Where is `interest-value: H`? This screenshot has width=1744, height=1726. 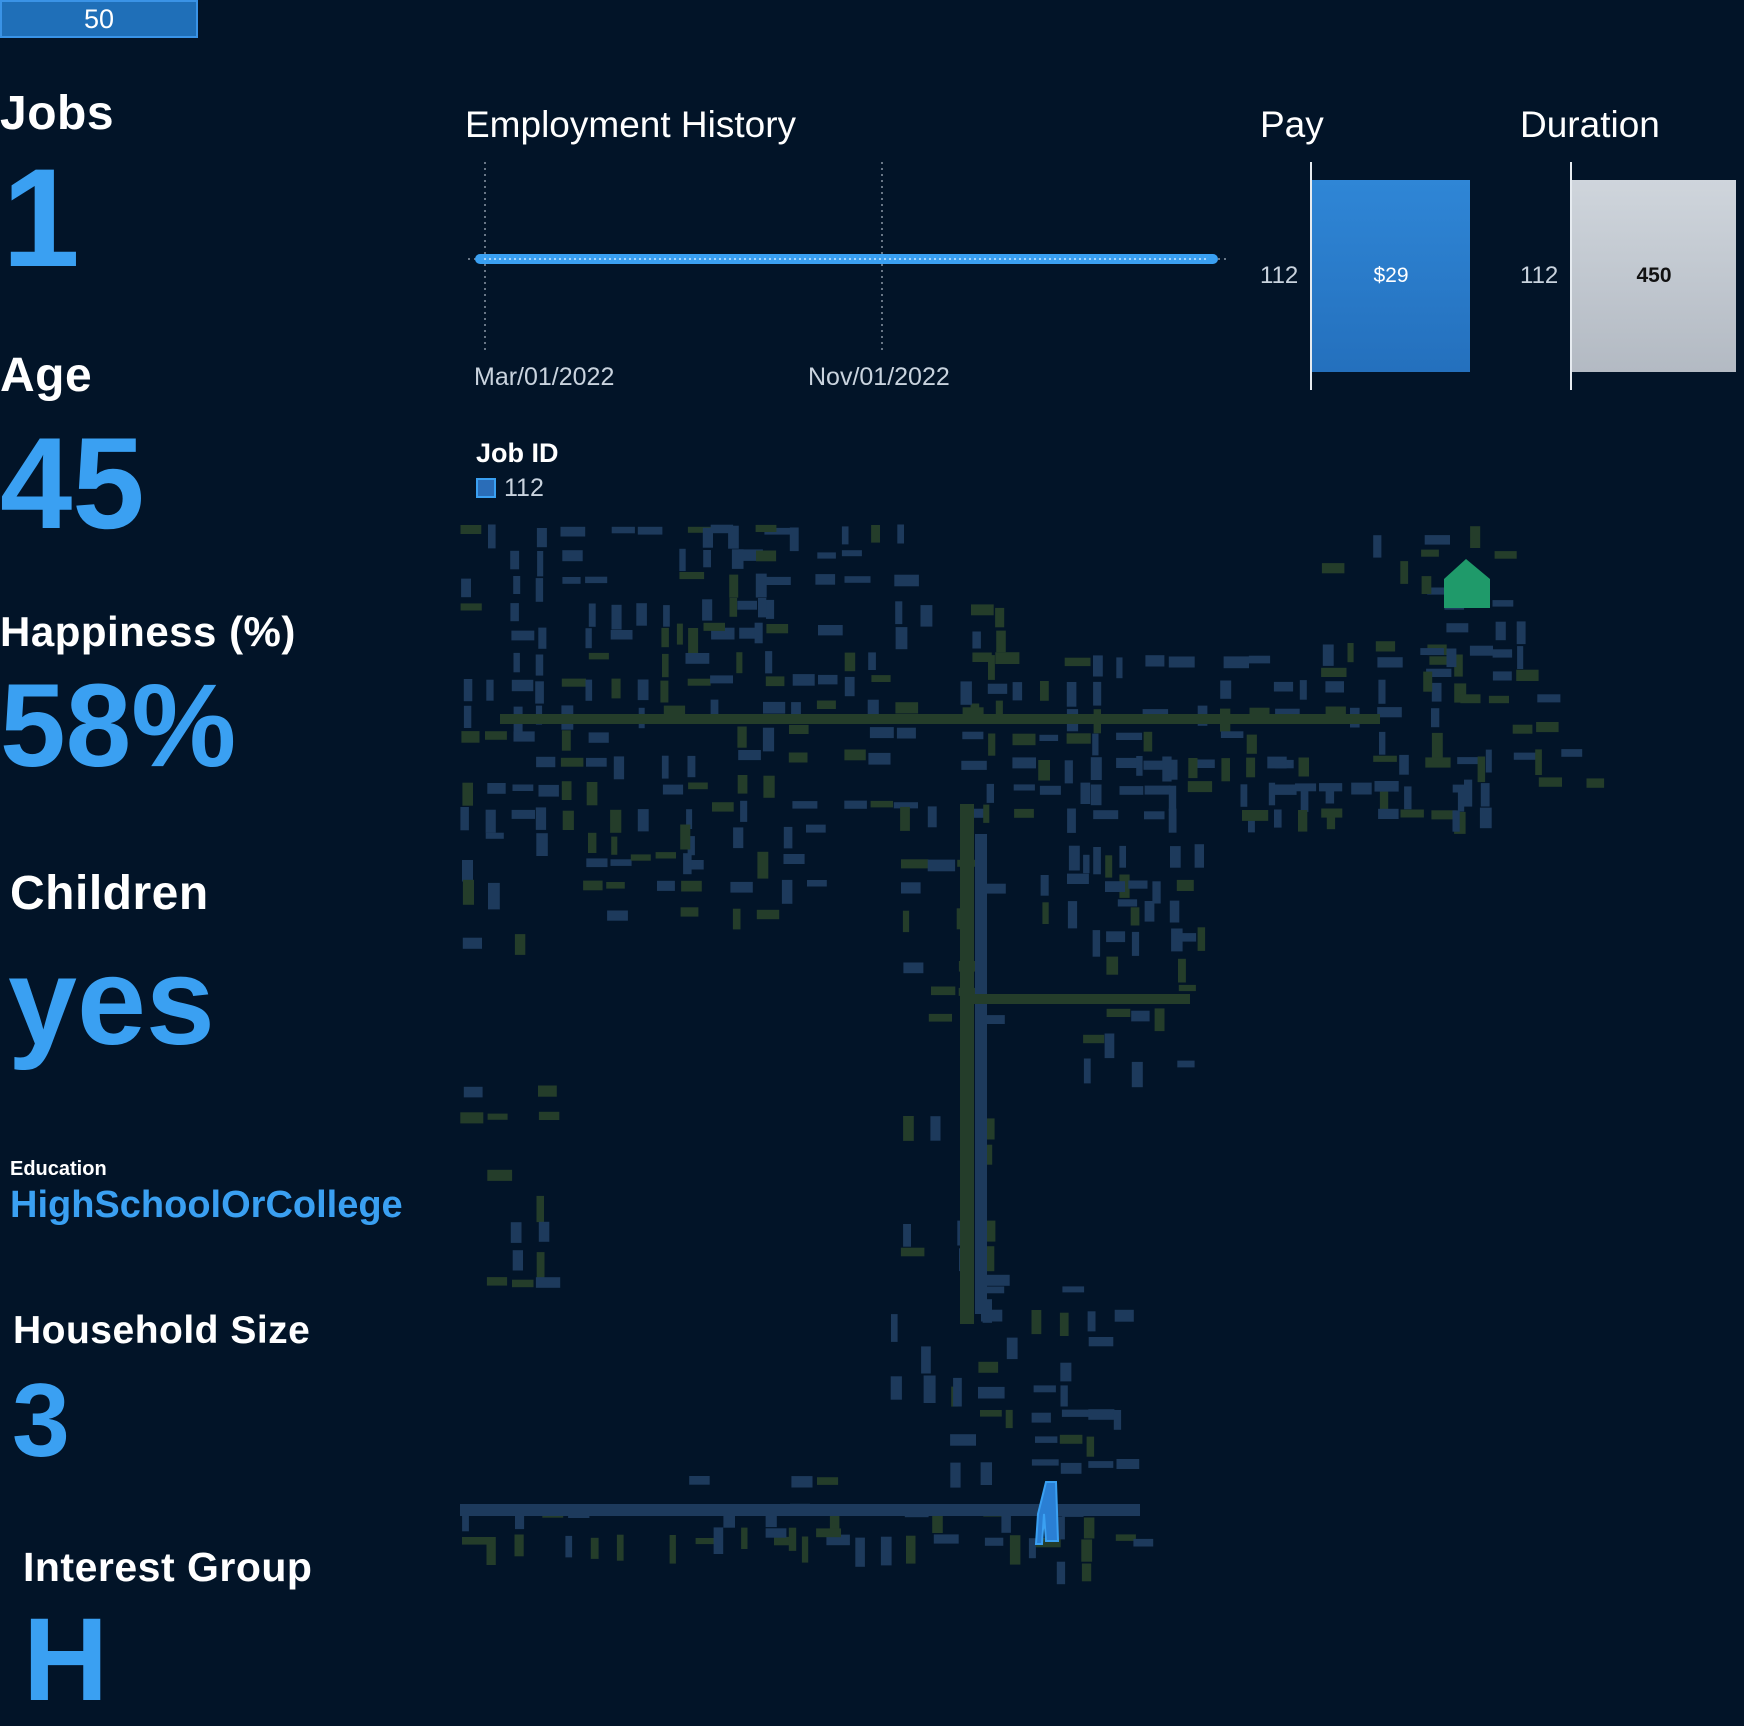
interest-value: H is located at coordinates (66, 1660).